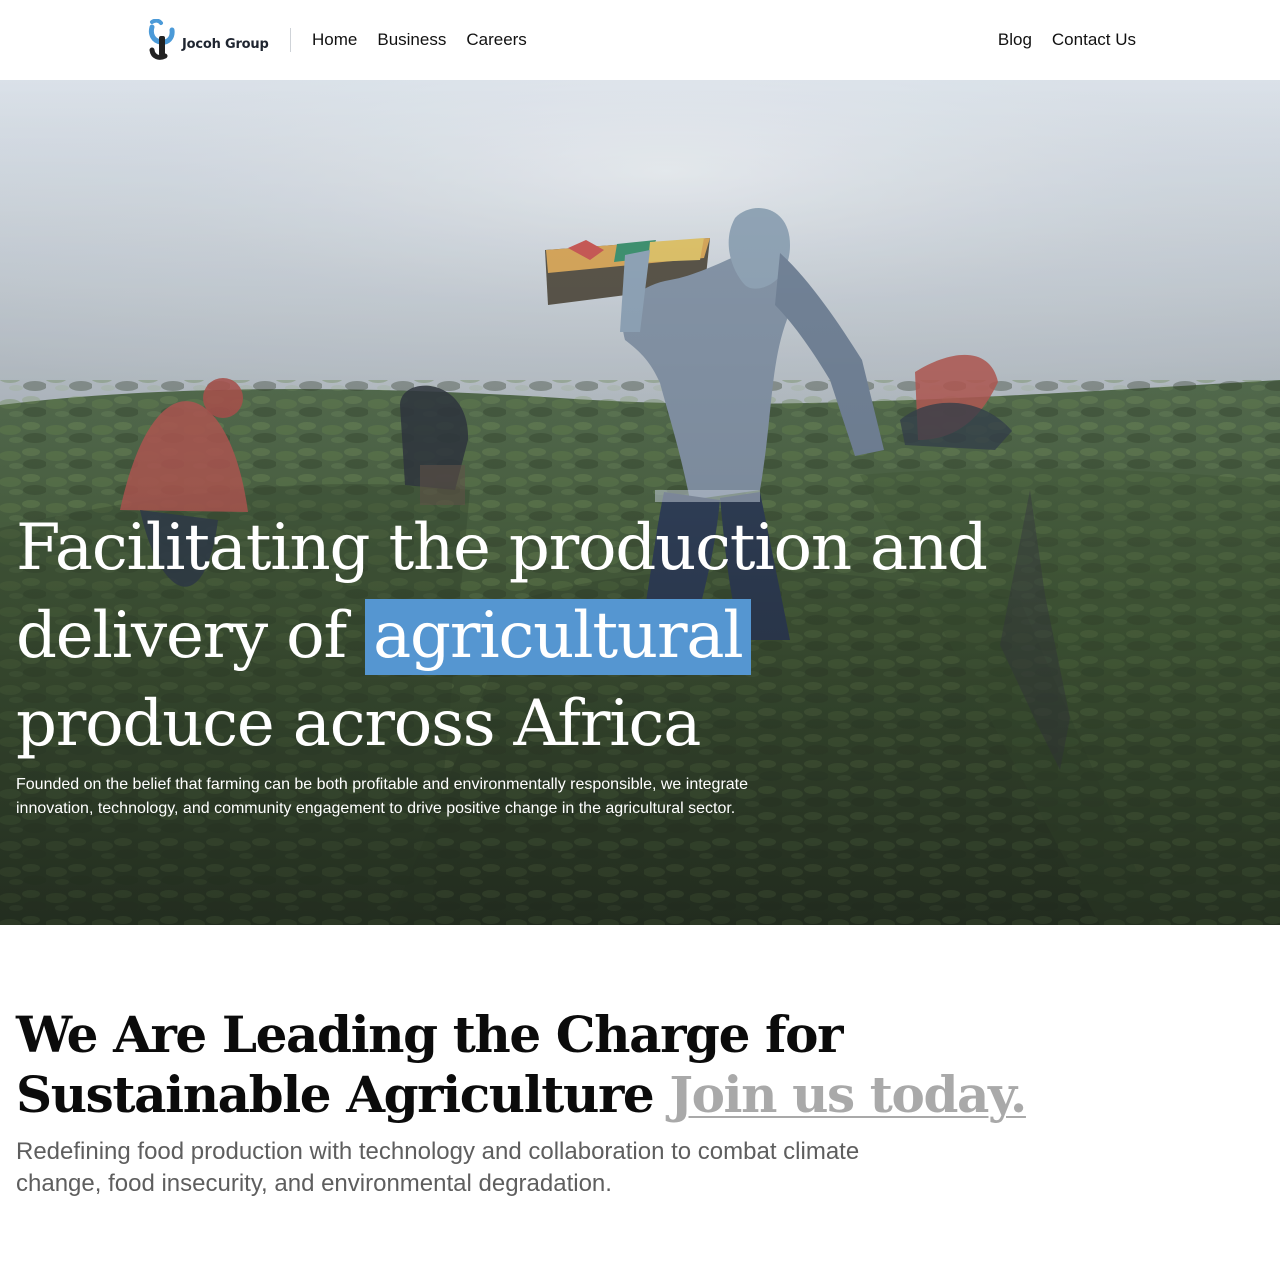  I want to click on nav-contact-us-link: Contact Us, so click(1094, 40).